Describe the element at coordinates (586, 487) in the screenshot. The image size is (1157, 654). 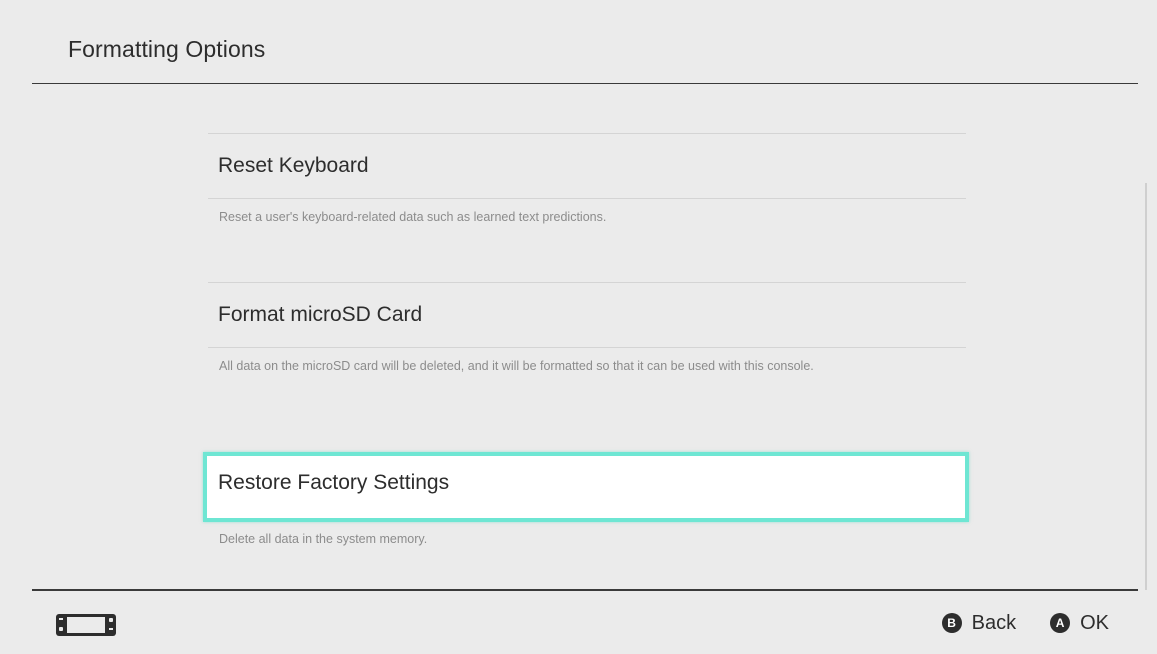
I see `option-restore-factory-settings: Restore Factory Settings` at that location.